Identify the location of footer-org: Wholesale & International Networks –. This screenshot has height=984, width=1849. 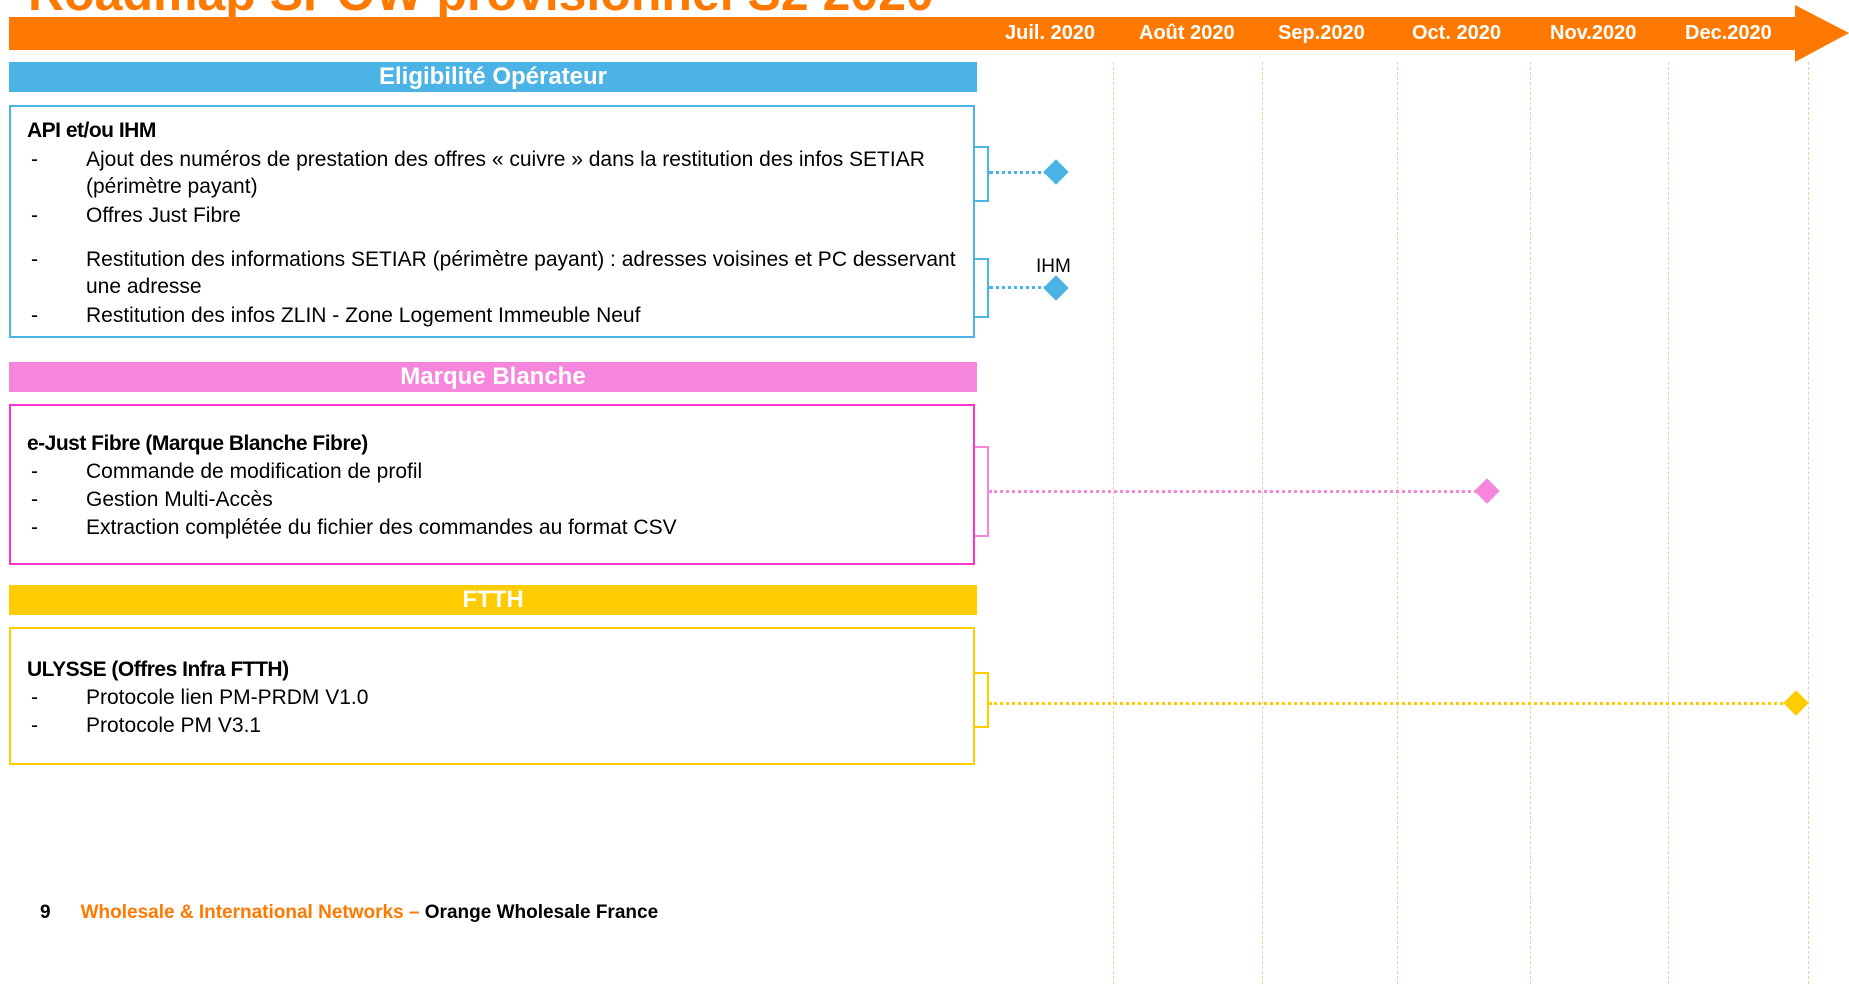
(250, 912).